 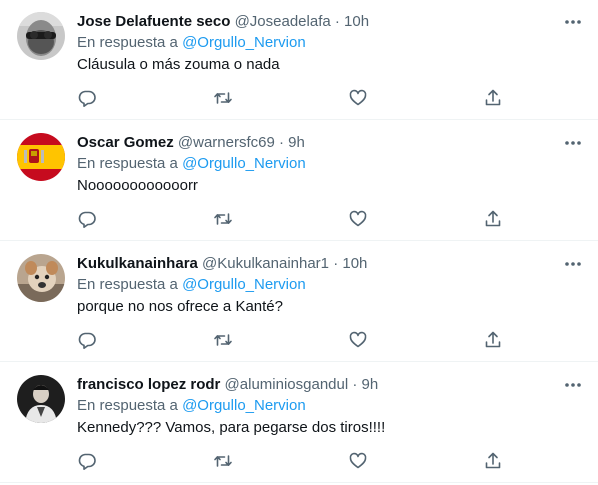 I want to click on tweet-text: porque no nos ofrece a Kanté?, so click(x=180, y=306).